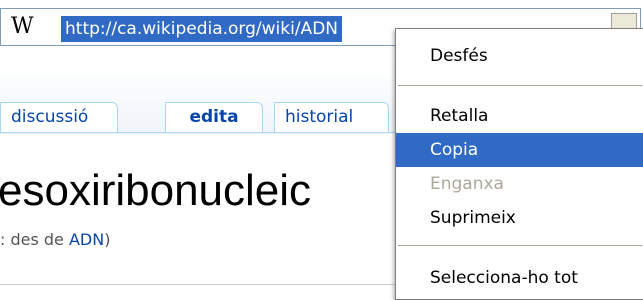 Image resolution: width=643 pixels, height=300 pixels. I want to click on url-text-selected: http://ca.wikipedia.org/wiki/ADN, so click(201, 29).